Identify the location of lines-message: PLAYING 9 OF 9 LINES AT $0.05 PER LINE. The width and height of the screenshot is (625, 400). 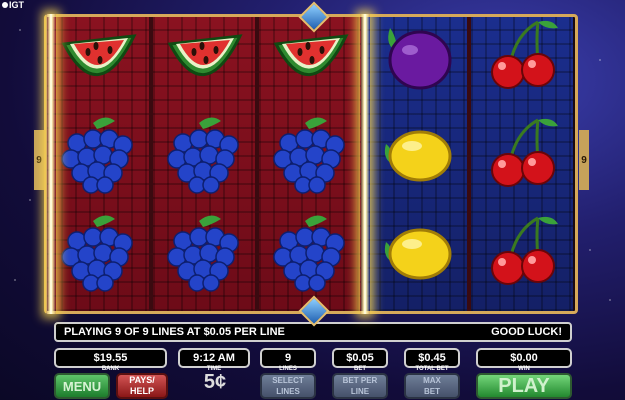
(174, 332).